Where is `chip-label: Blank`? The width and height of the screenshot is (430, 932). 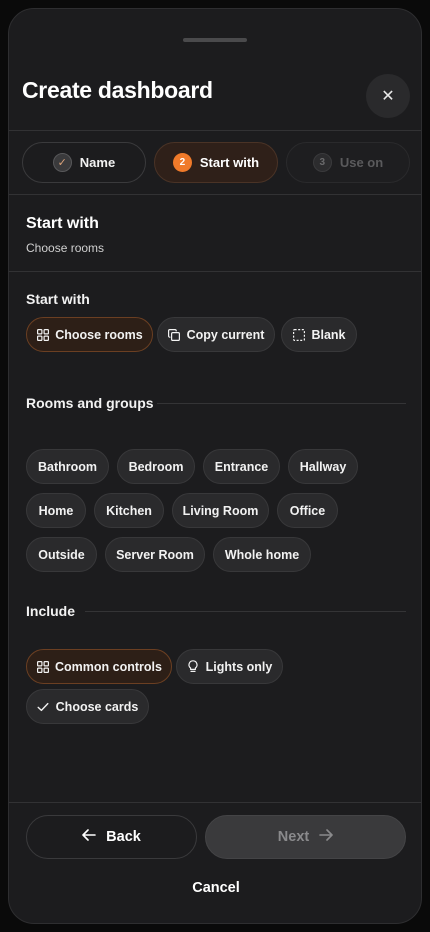 chip-label: Blank is located at coordinates (328, 334).